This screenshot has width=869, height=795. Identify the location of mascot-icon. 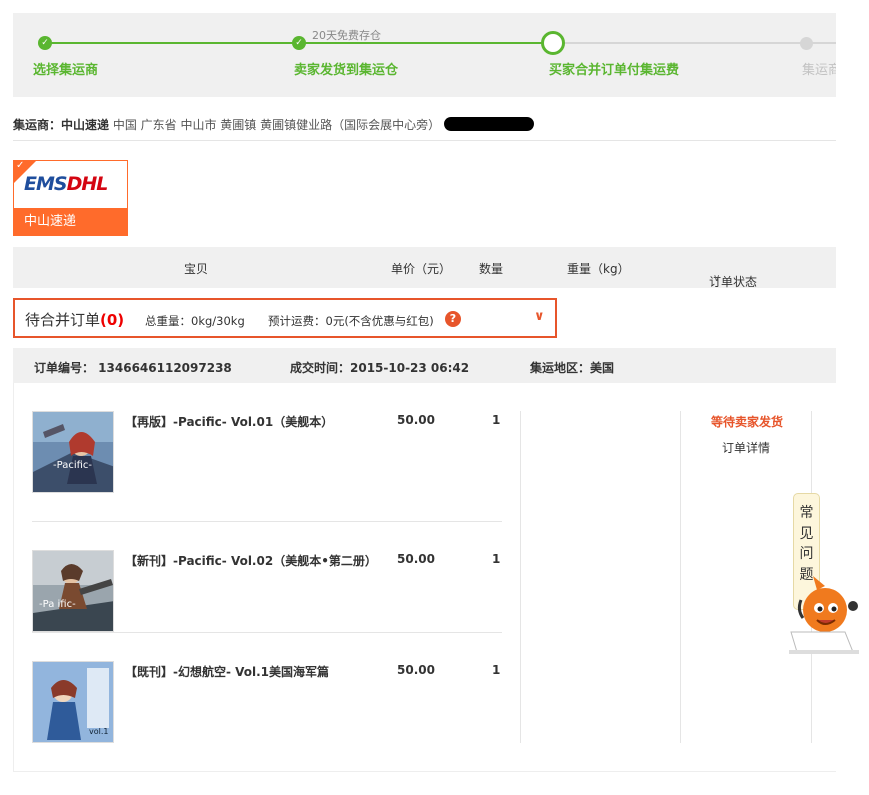
(827, 615).